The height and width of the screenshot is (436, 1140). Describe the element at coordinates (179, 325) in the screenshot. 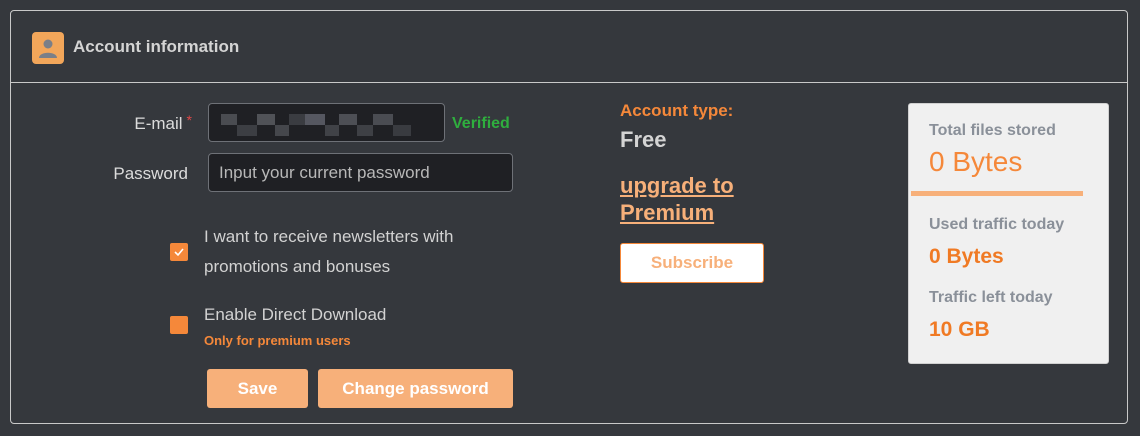

I see `direct-download-checkbox` at that location.